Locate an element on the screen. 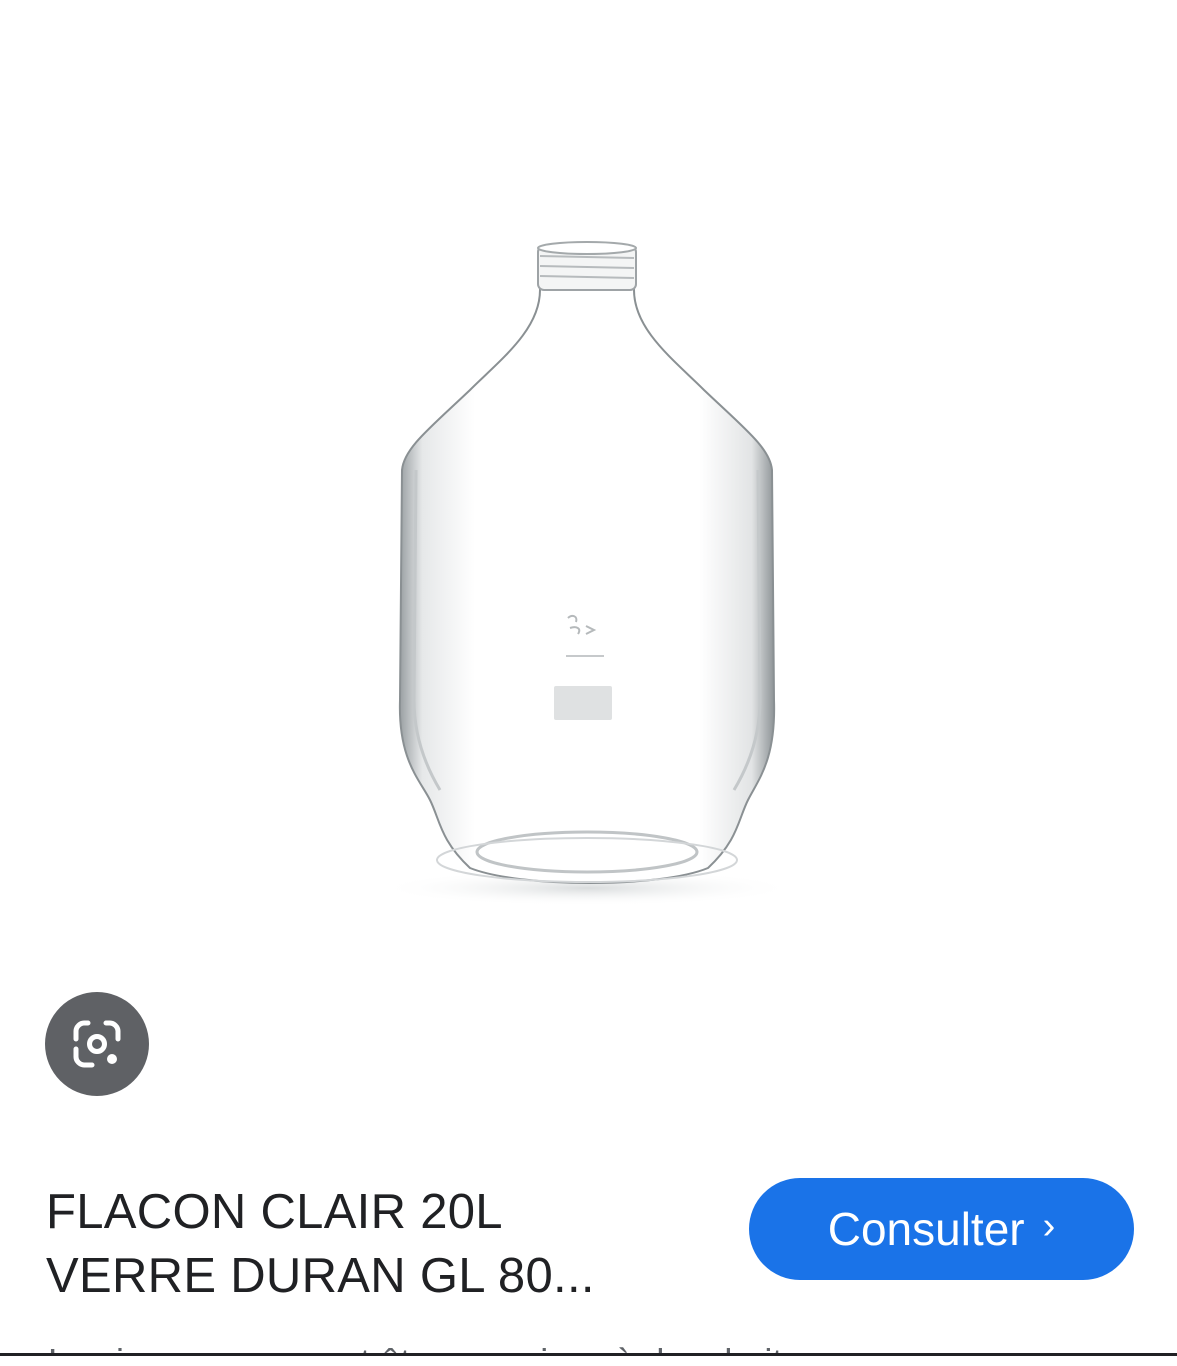 This screenshot has width=1177, height=1366. chevron-right-icon: › is located at coordinates (1049, 1226).